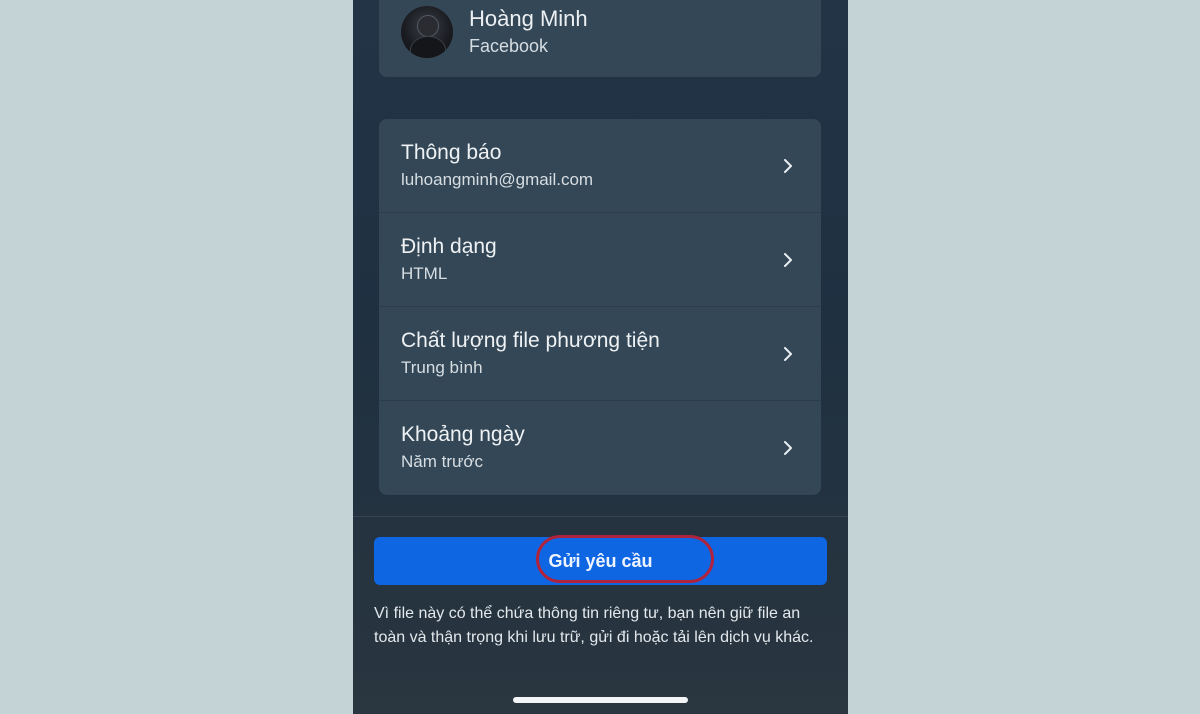  What do you see at coordinates (600, 448) in the screenshot?
I see `setting-row-date-range: Khoảng ngày Năm trước` at bounding box center [600, 448].